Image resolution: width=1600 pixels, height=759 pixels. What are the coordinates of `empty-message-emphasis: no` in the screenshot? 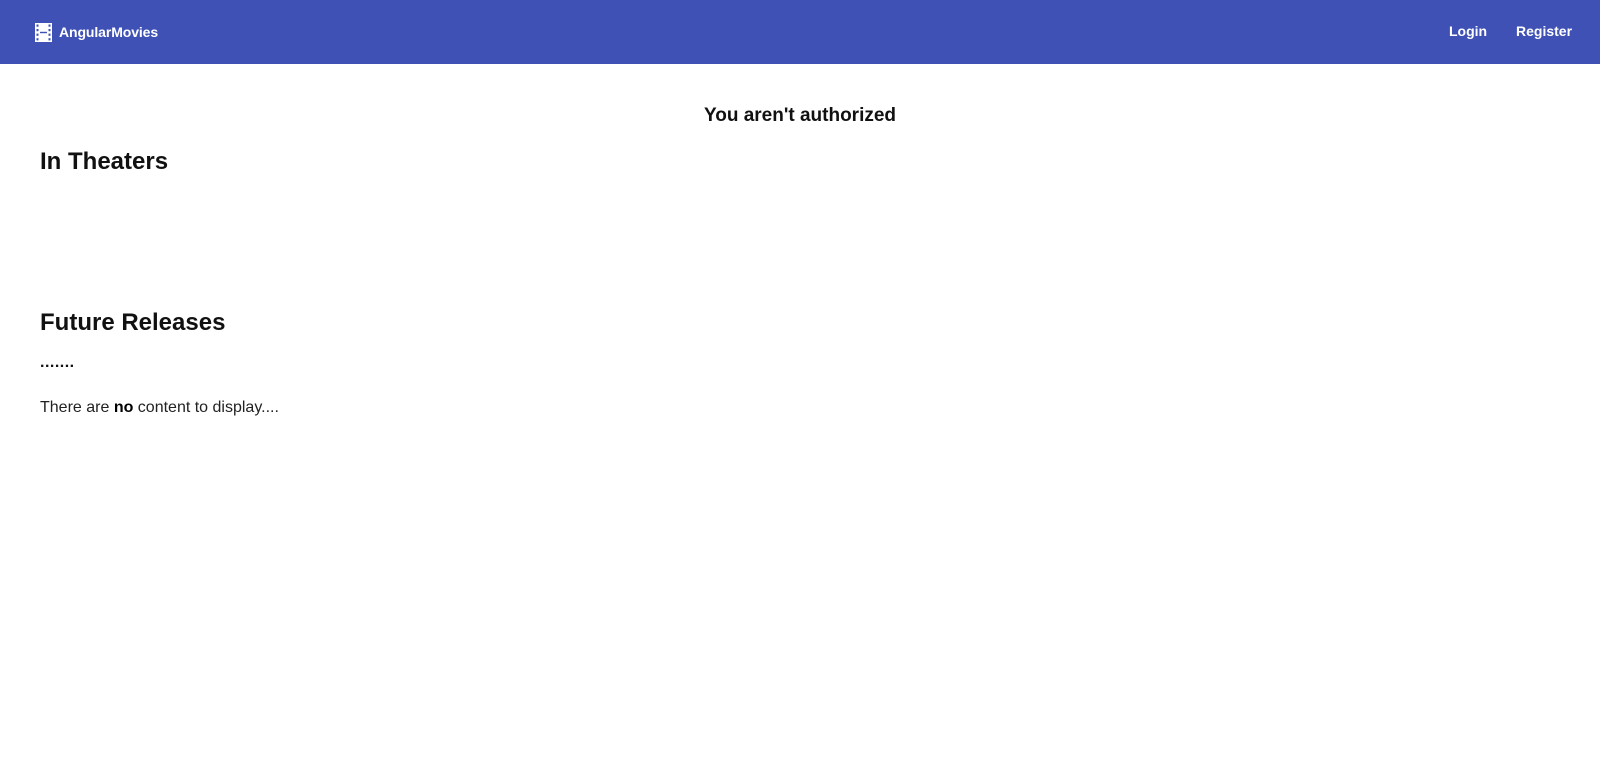 It's located at (123, 407).